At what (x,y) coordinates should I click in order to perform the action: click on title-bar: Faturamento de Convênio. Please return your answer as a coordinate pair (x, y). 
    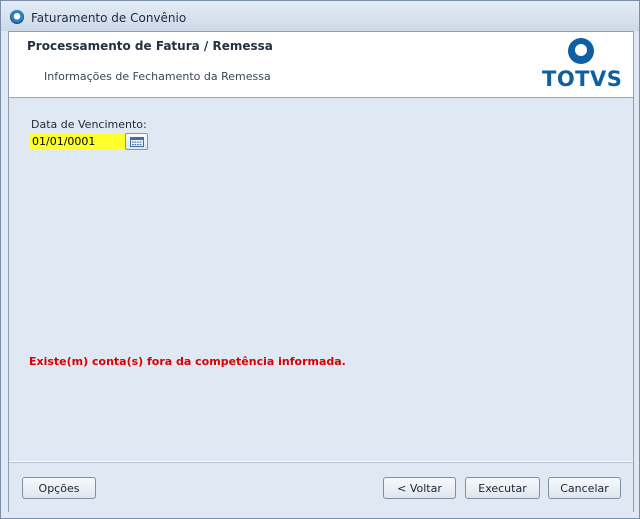
    Looking at the image, I should click on (320, 16).